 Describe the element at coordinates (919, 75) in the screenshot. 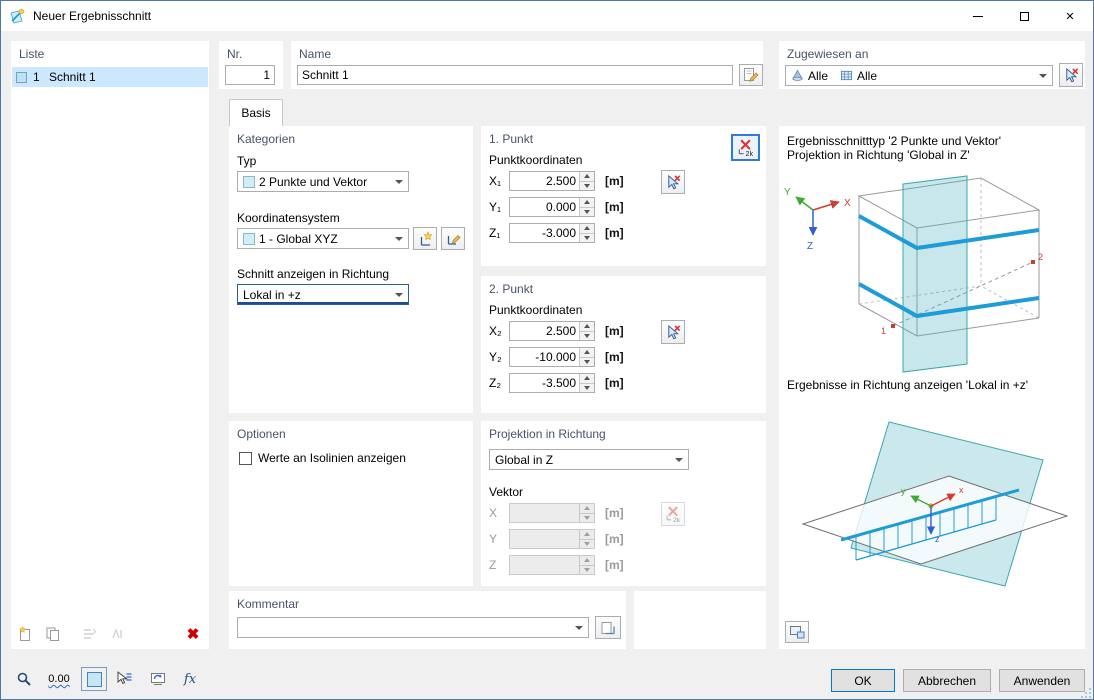

I see `zugewiesen-select: Alle Alle` at that location.